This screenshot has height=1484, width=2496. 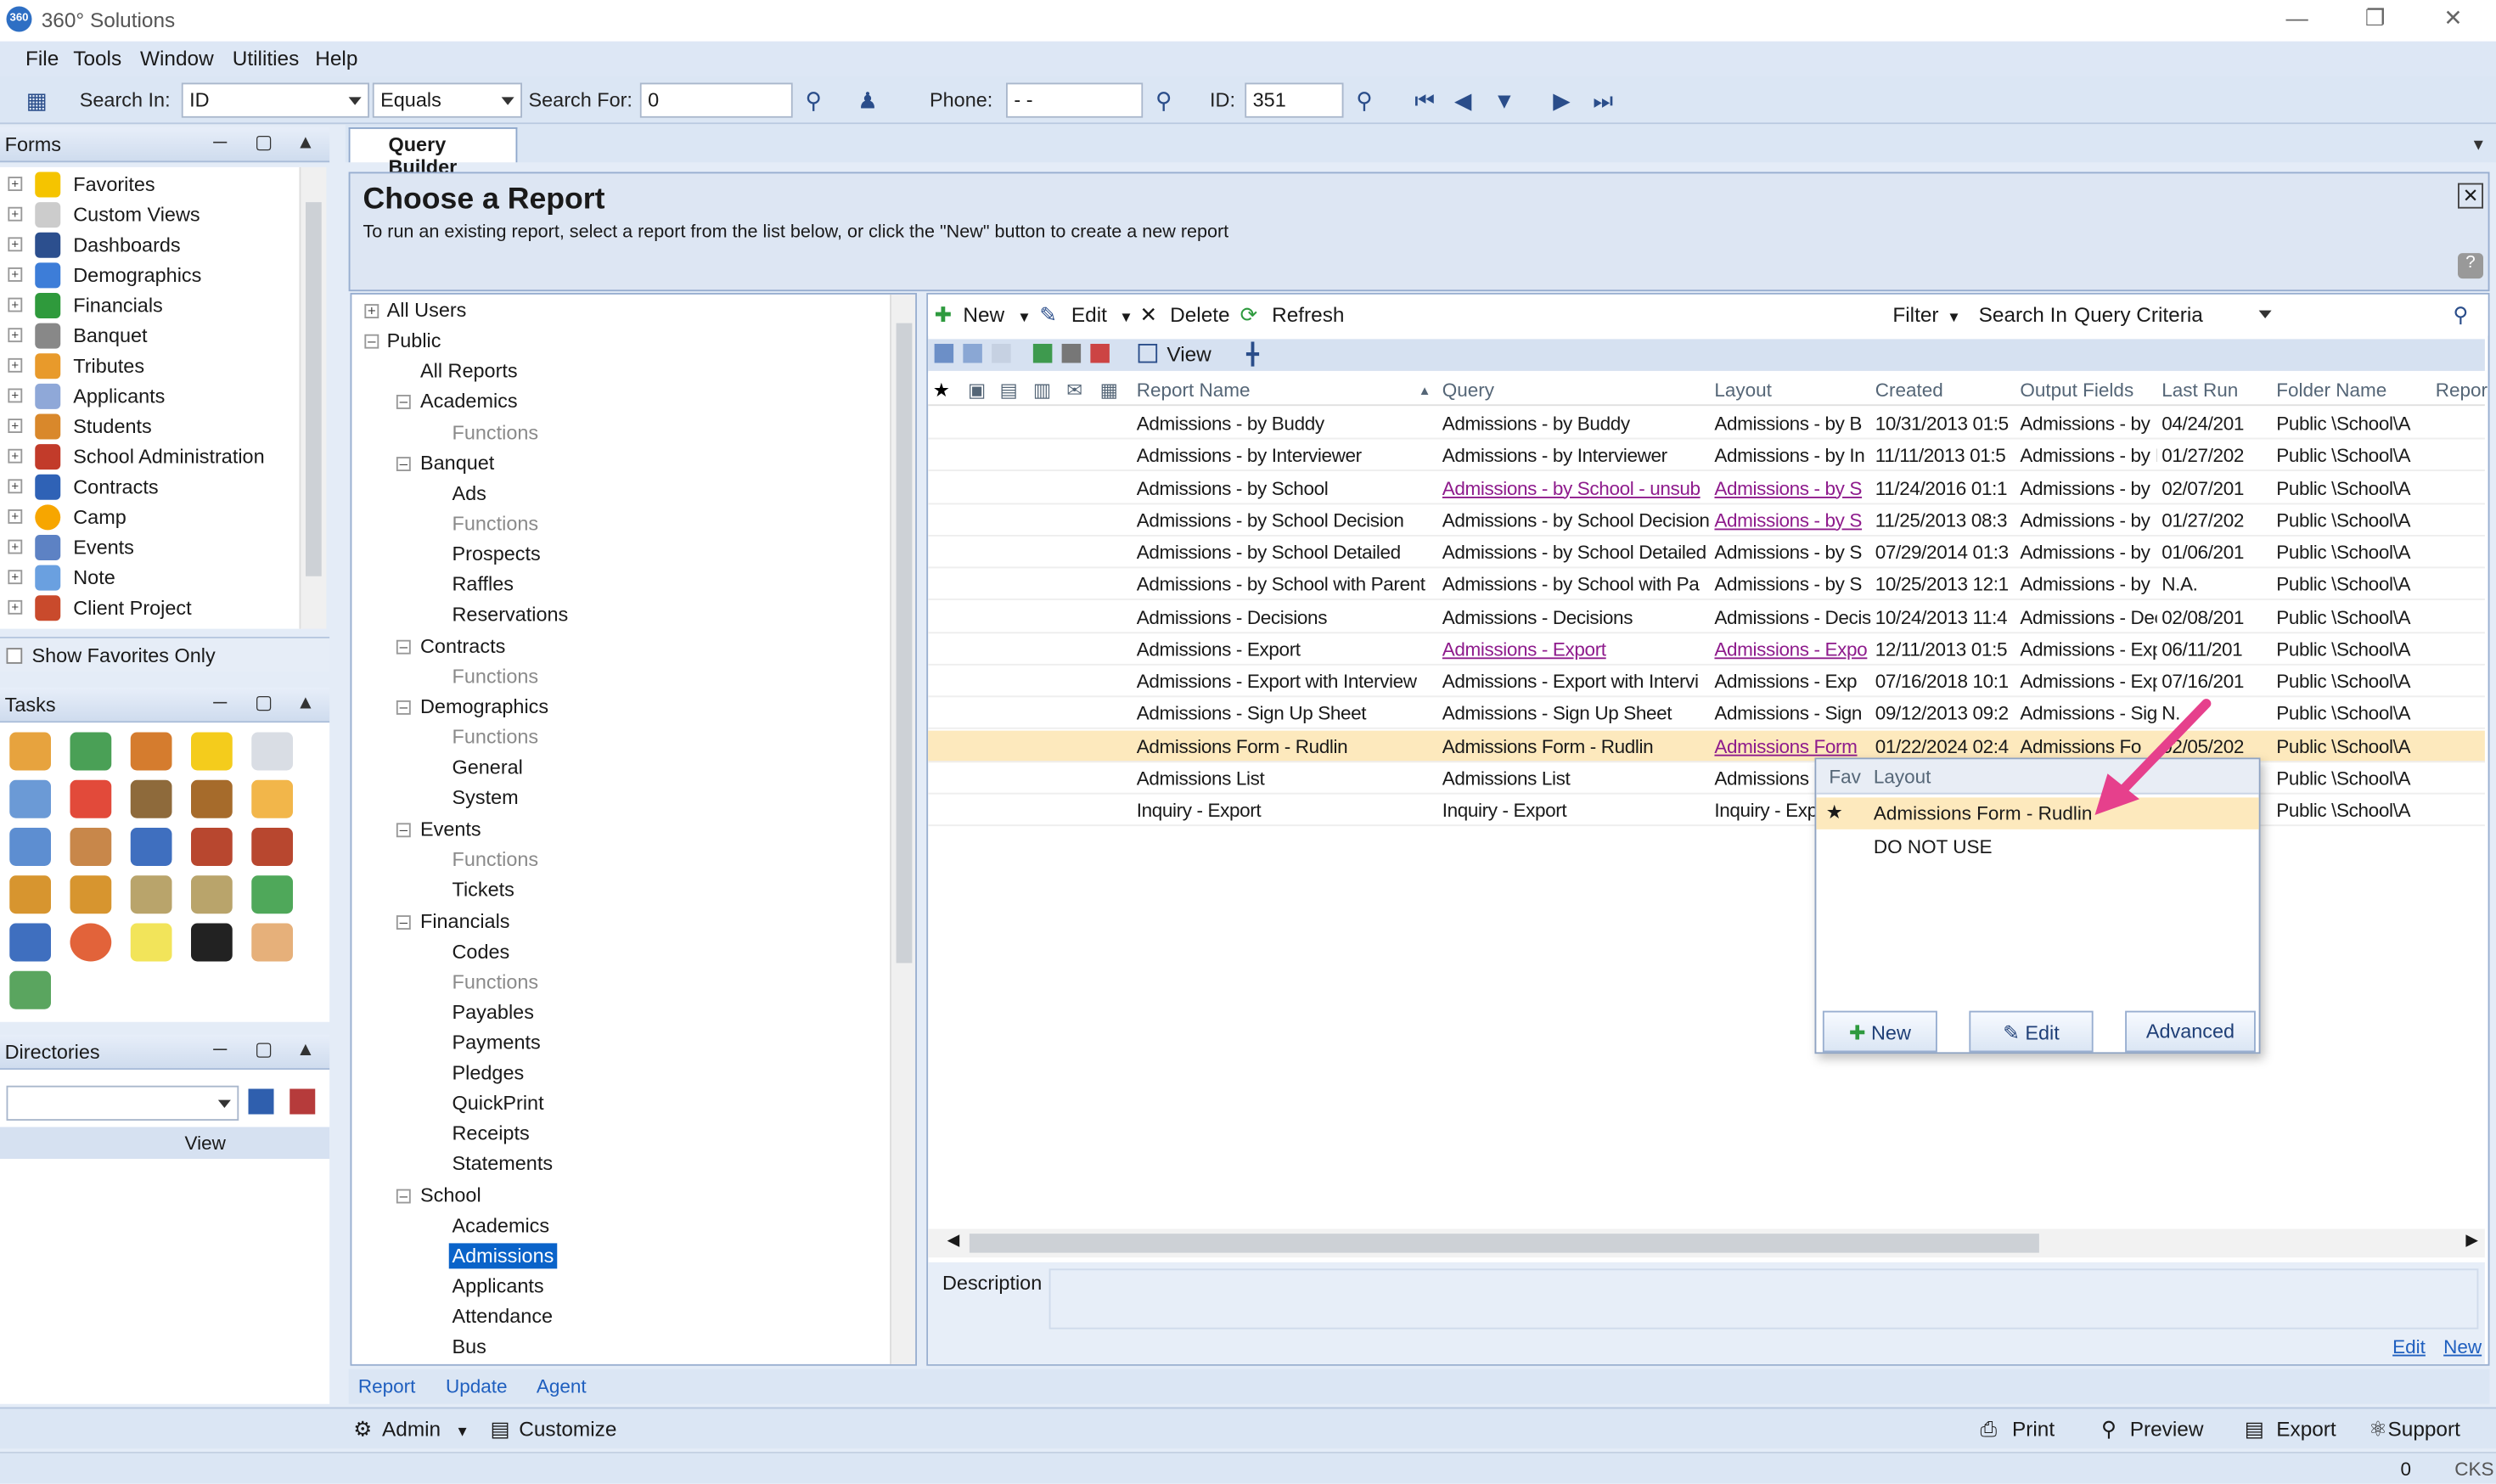 What do you see at coordinates (30, 847) in the screenshot?
I see `layers-icon` at bounding box center [30, 847].